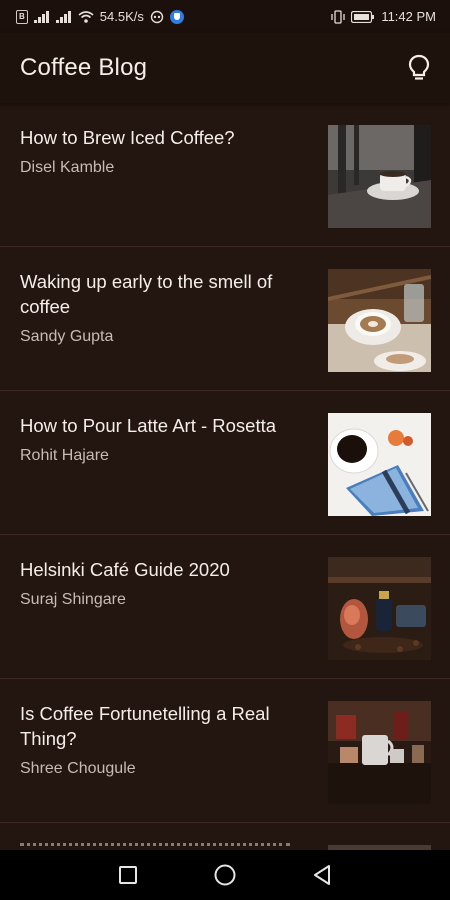 The width and height of the screenshot is (450, 900). What do you see at coordinates (322, 875) in the screenshot?
I see `back-triangle-icon` at bounding box center [322, 875].